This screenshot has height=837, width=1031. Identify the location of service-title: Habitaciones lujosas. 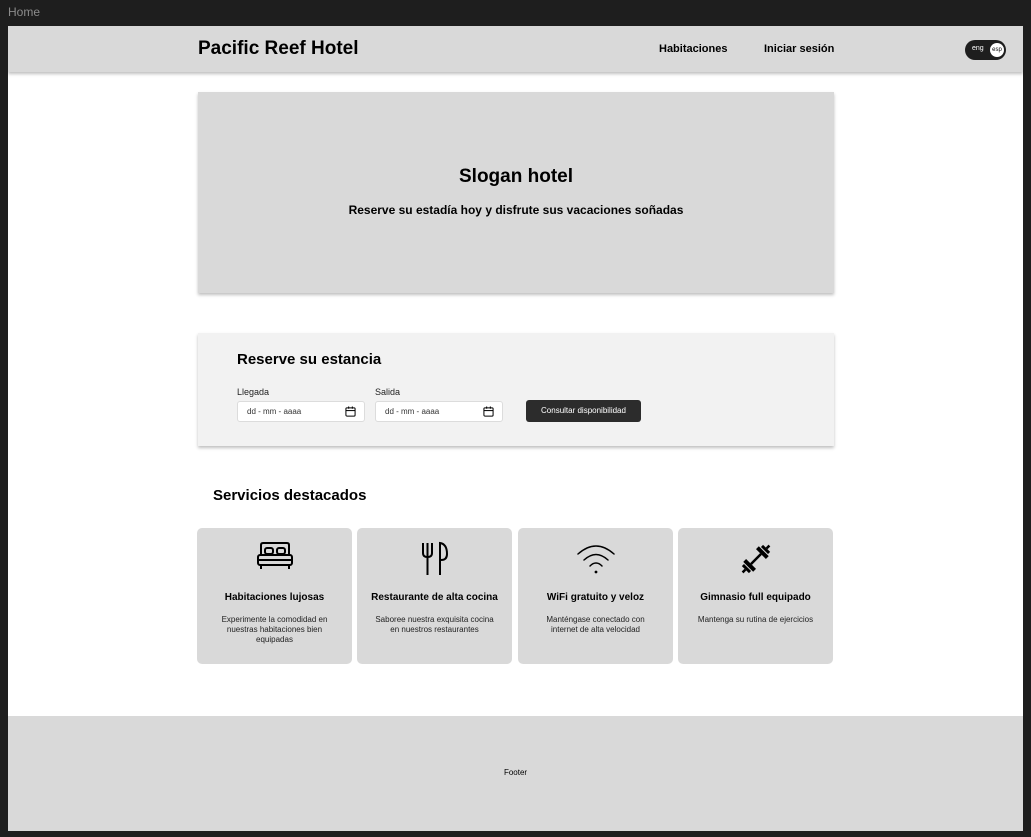
(274, 597).